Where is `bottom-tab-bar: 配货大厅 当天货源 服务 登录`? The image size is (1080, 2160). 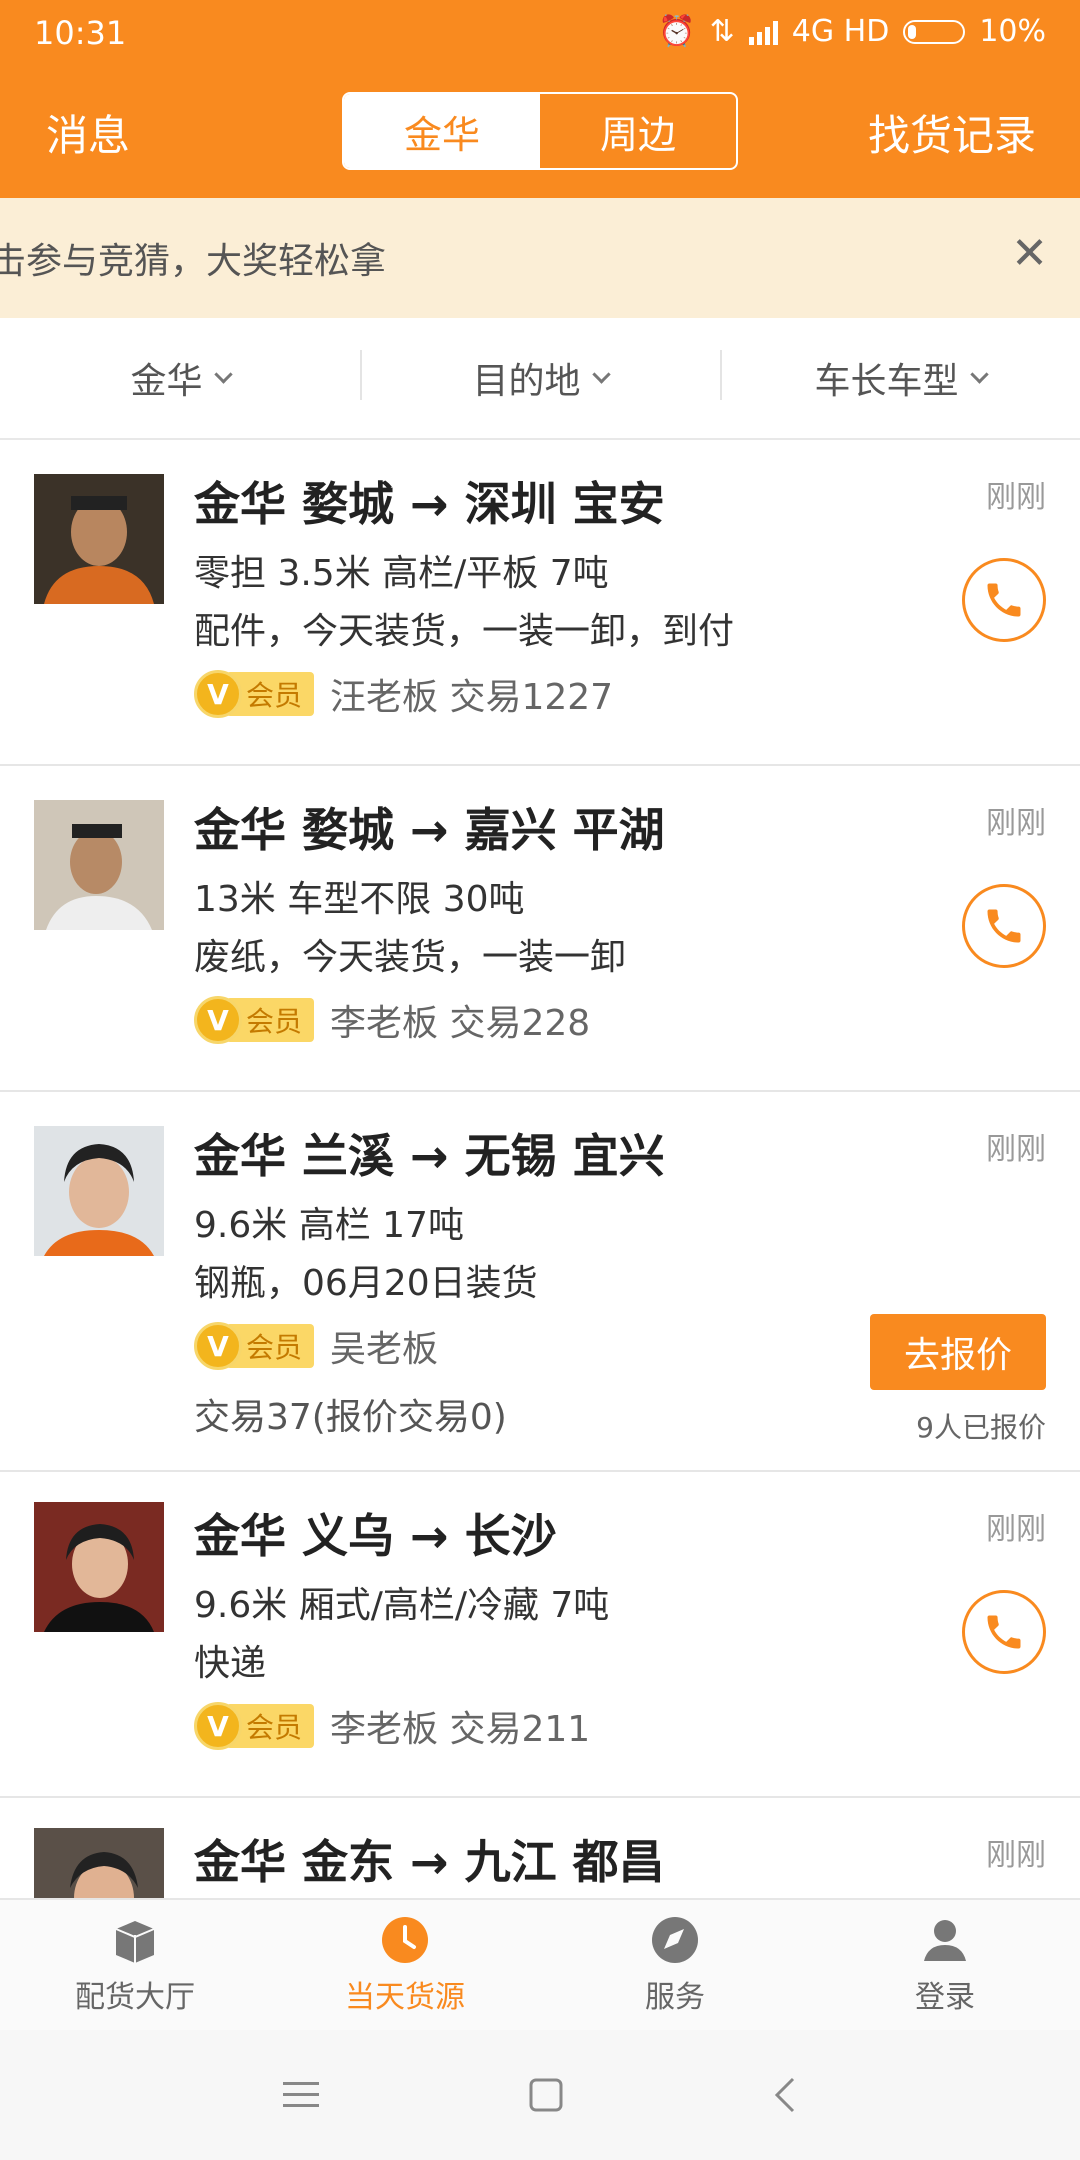
bottom-tab-bar: 配货大厅 当天货源 服务 登录 is located at coordinates (540, 1964).